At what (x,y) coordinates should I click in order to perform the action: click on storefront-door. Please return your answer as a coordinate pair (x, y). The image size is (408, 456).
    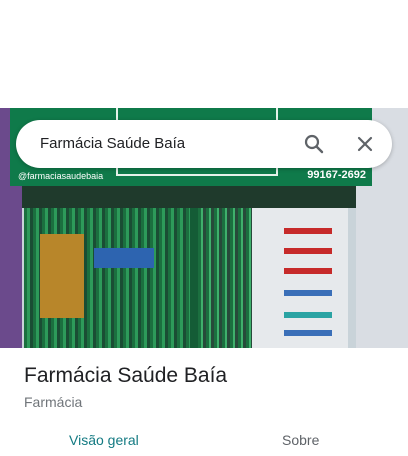
    Looking at the image, I should click on (107, 278).